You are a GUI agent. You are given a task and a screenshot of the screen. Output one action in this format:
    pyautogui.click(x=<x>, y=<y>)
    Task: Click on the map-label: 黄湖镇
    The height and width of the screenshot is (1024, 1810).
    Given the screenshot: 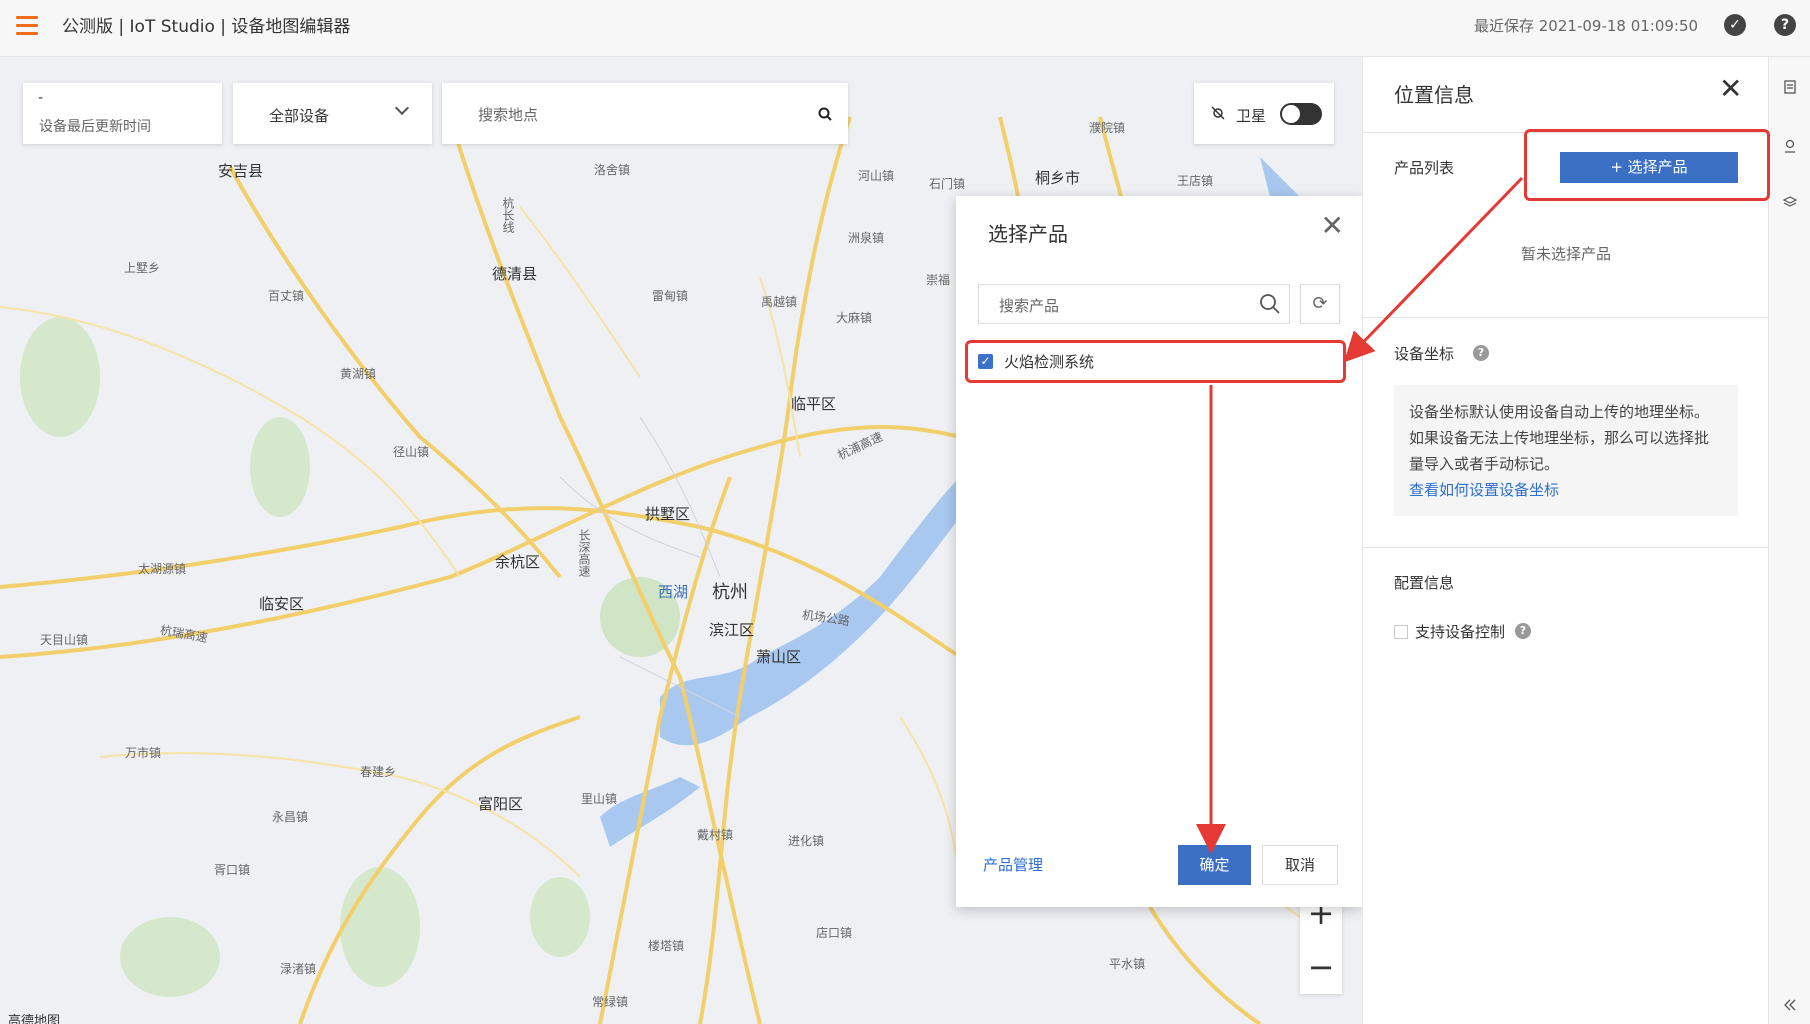 What is the action you would take?
    pyautogui.click(x=358, y=374)
    